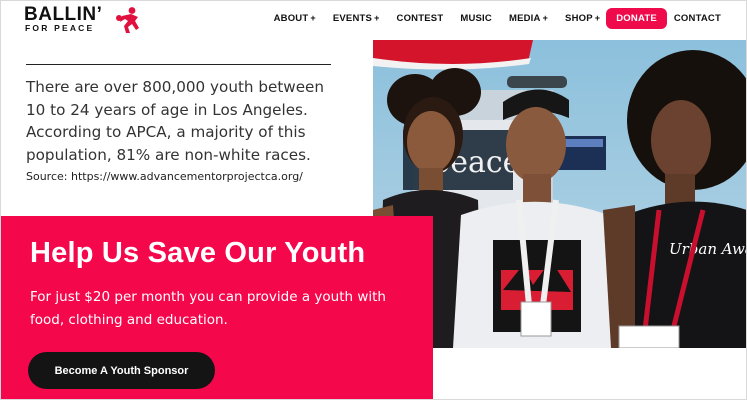  What do you see at coordinates (524, 18) in the screenshot?
I see `nav-media-label: MEDIA` at bounding box center [524, 18].